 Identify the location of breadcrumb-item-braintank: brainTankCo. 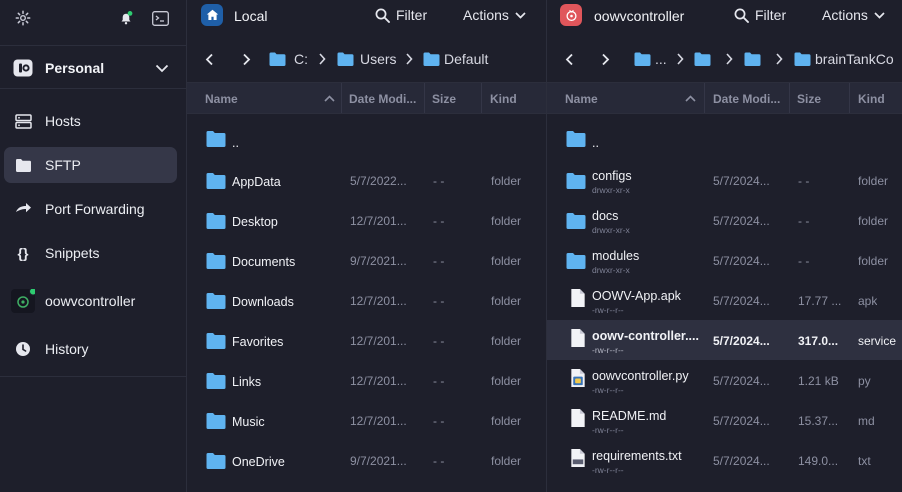
(844, 59).